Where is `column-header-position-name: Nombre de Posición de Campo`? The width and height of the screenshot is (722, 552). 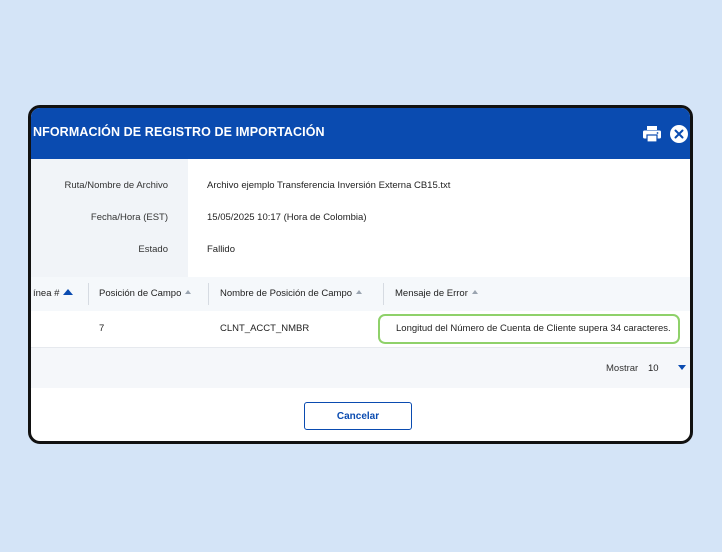 column-header-position-name: Nombre de Posición de Campo is located at coordinates (291, 294).